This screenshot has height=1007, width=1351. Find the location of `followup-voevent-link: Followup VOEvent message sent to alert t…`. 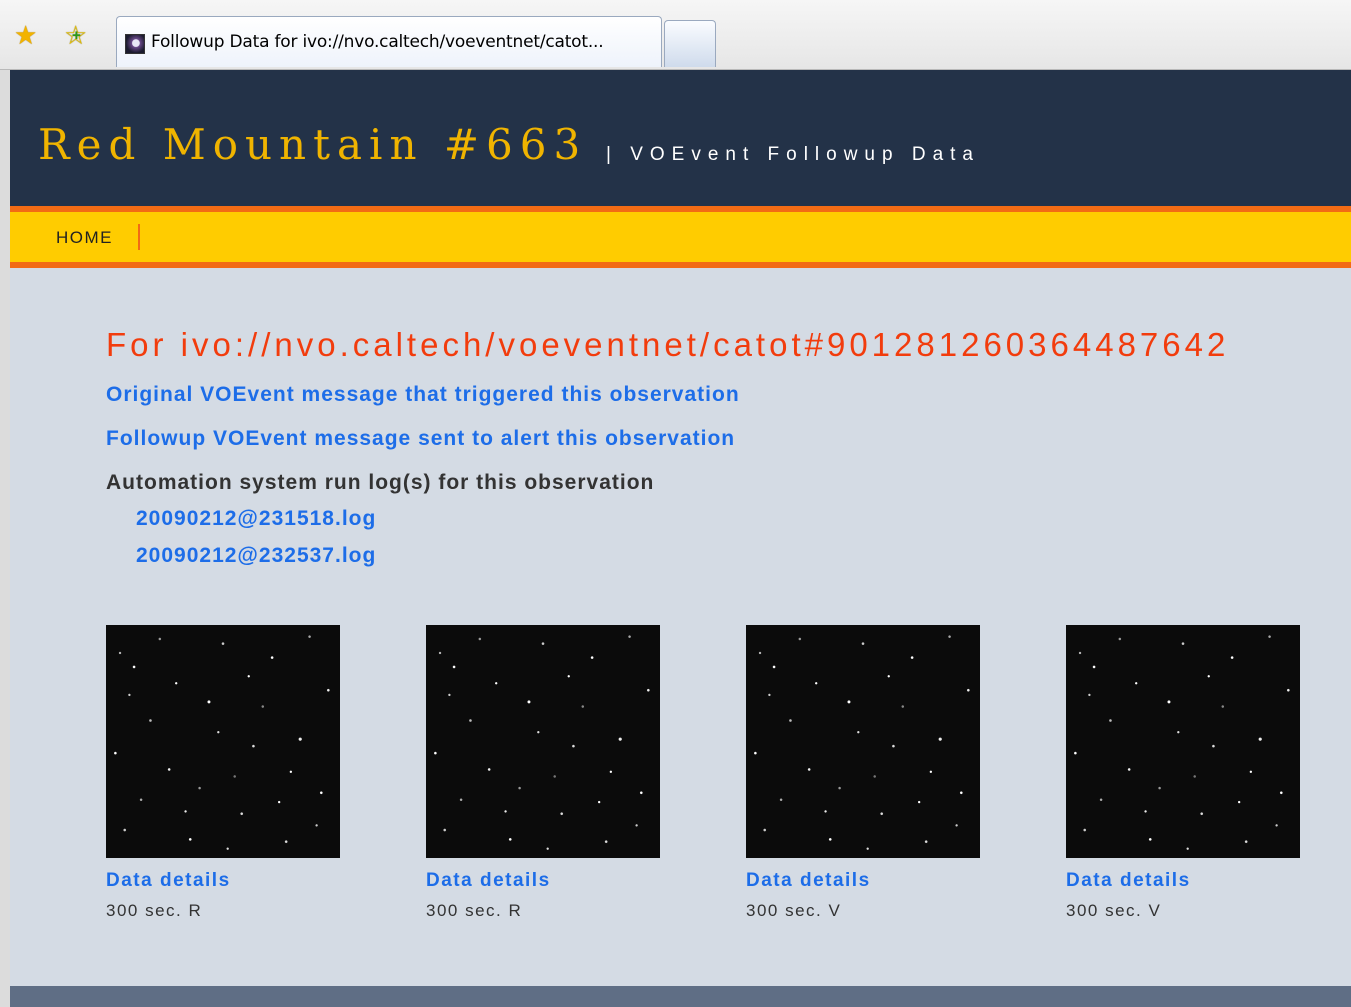

followup-voevent-link: Followup VOEvent message sent to alert t… is located at coordinates (420, 439).